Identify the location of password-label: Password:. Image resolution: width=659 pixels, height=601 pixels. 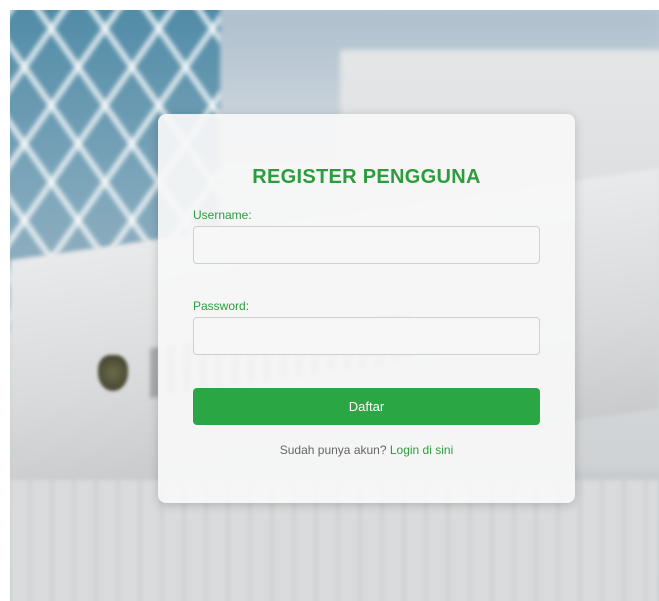
(221, 306).